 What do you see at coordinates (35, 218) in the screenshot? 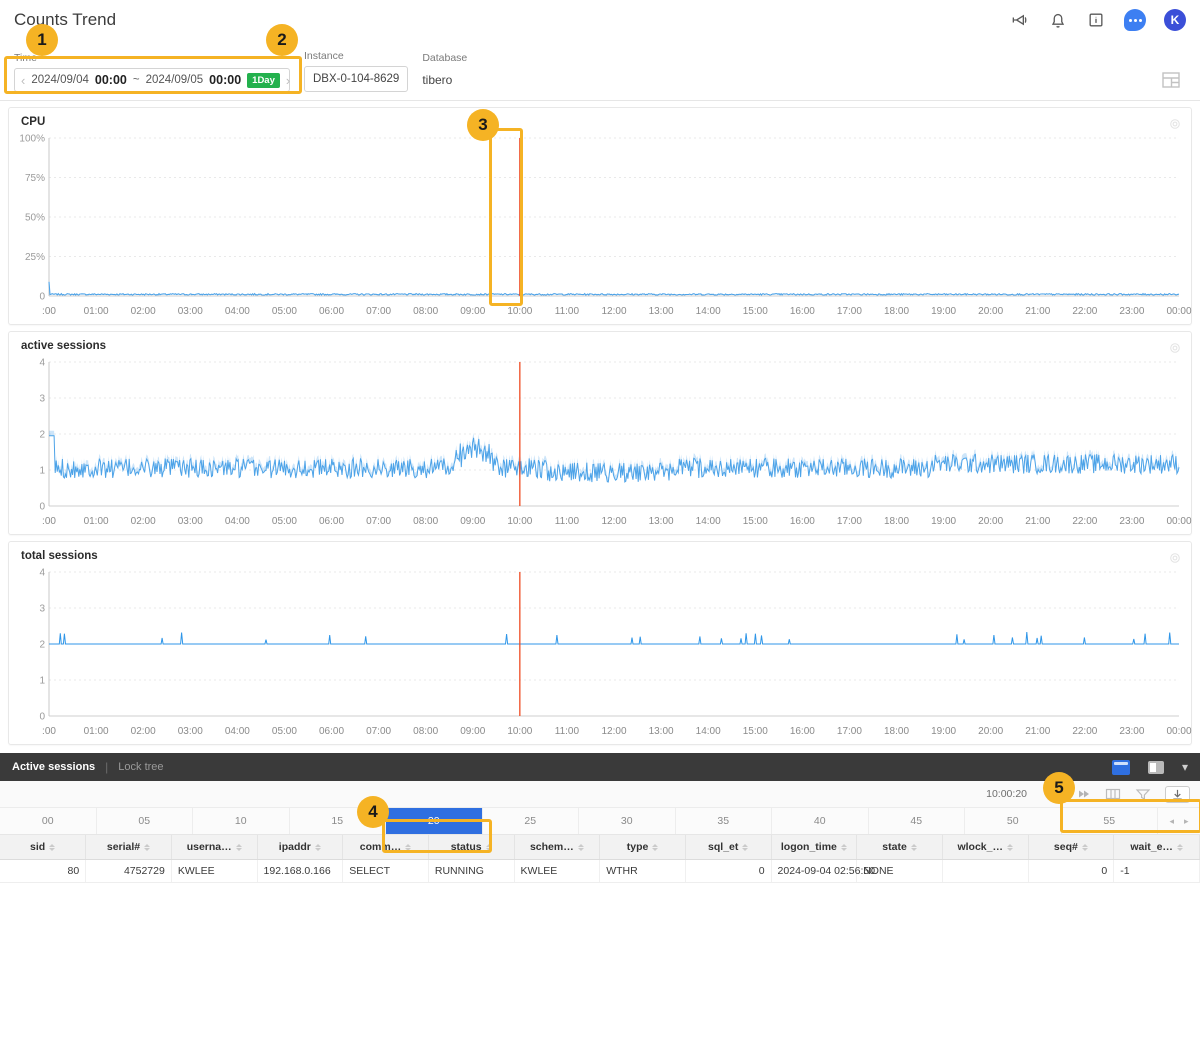
I see `svg-text: 50%` at bounding box center [35, 218].